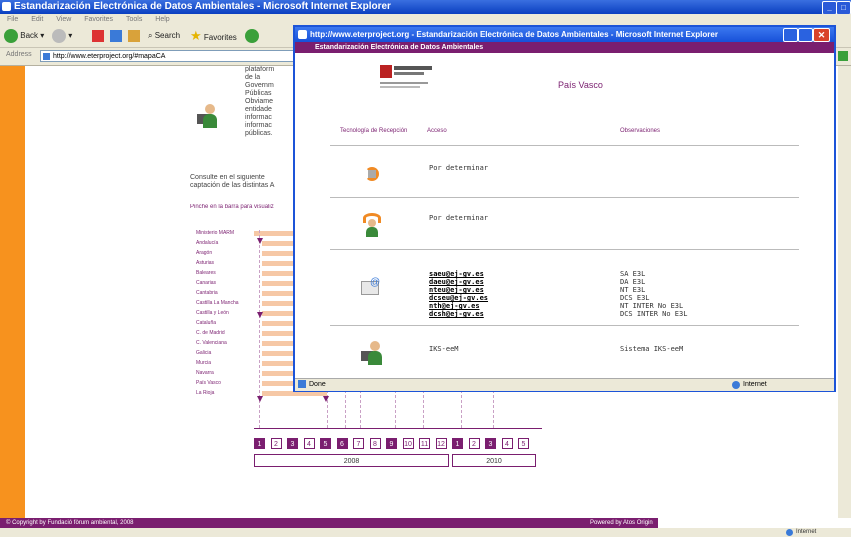 Image resolution: width=851 pixels, height=537 pixels. What do you see at coordinates (358, 443) in the screenshot?
I see `month-button: 7` at bounding box center [358, 443].